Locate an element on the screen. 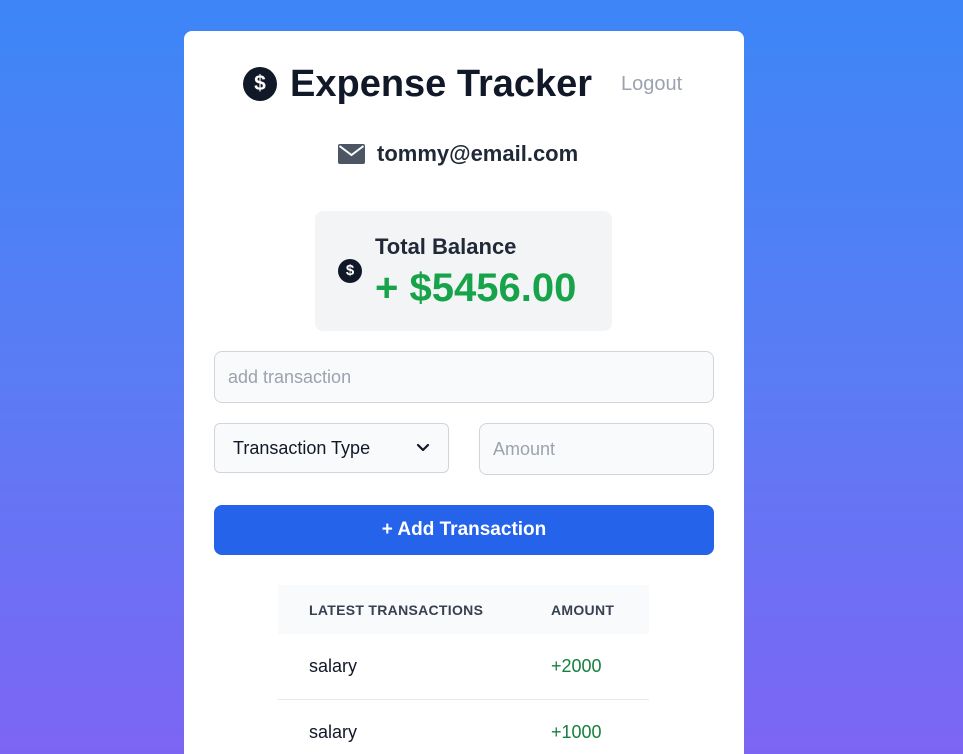  column-header-transactions: LATEST TRANSACTIONS is located at coordinates (414, 609).